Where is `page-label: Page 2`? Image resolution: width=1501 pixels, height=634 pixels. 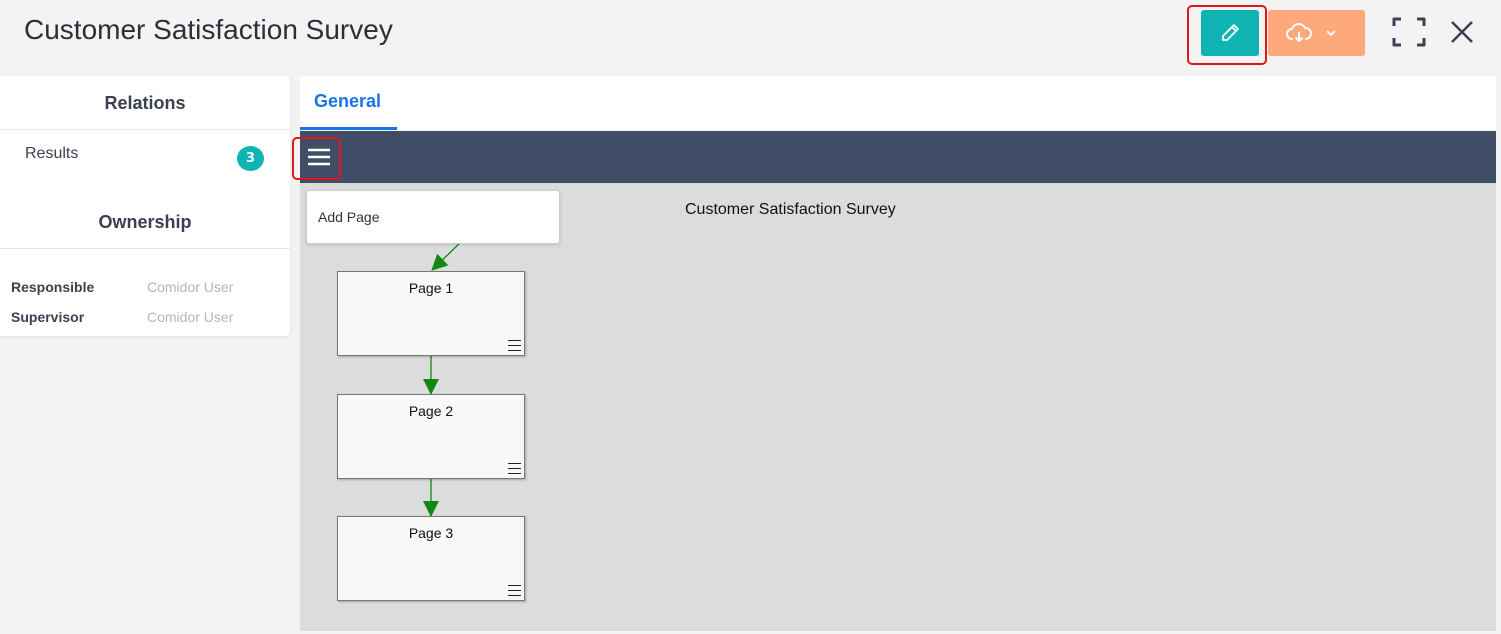 page-label: Page 2 is located at coordinates (431, 411).